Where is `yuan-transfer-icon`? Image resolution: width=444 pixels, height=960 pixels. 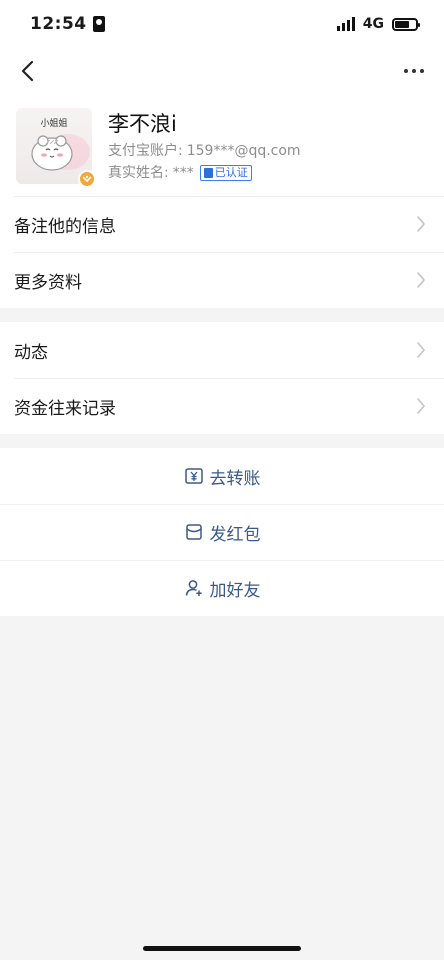
yuan-transfer-icon is located at coordinates (193, 476).